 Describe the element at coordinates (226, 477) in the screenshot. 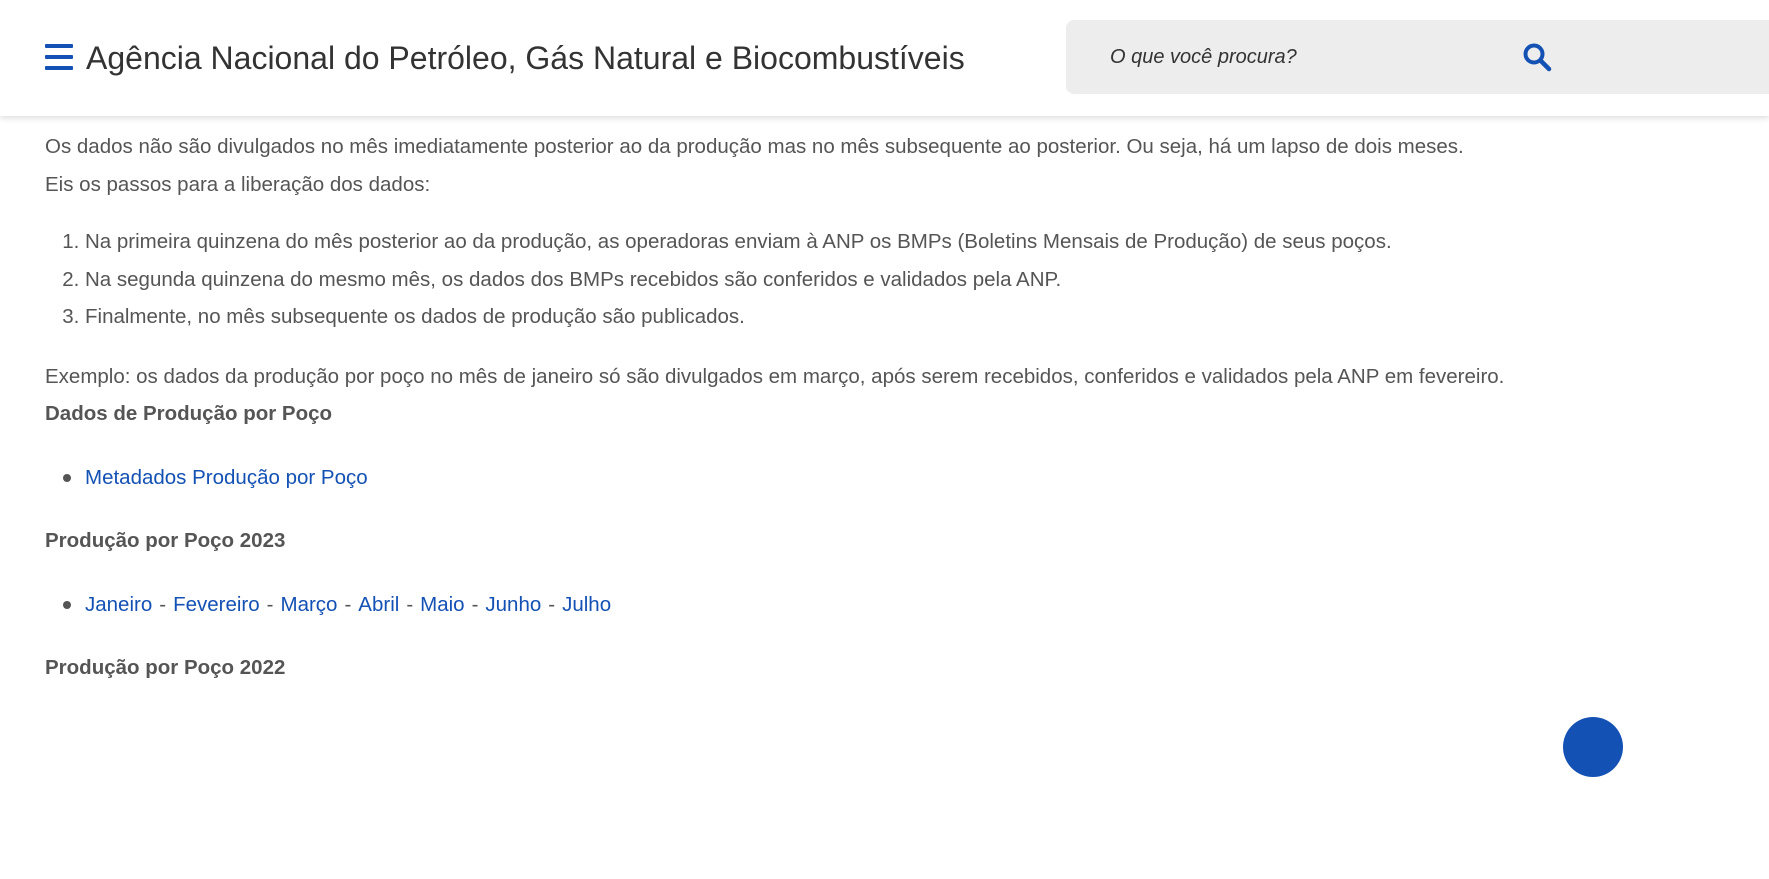

I see `metadados-link: Metadados Produção por Poço` at that location.